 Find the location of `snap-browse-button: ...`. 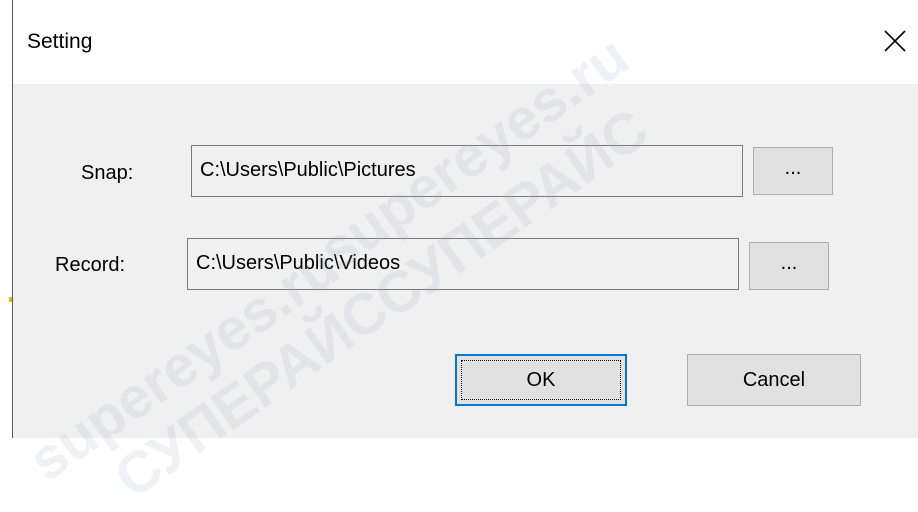

snap-browse-button: ... is located at coordinates (793, 171).